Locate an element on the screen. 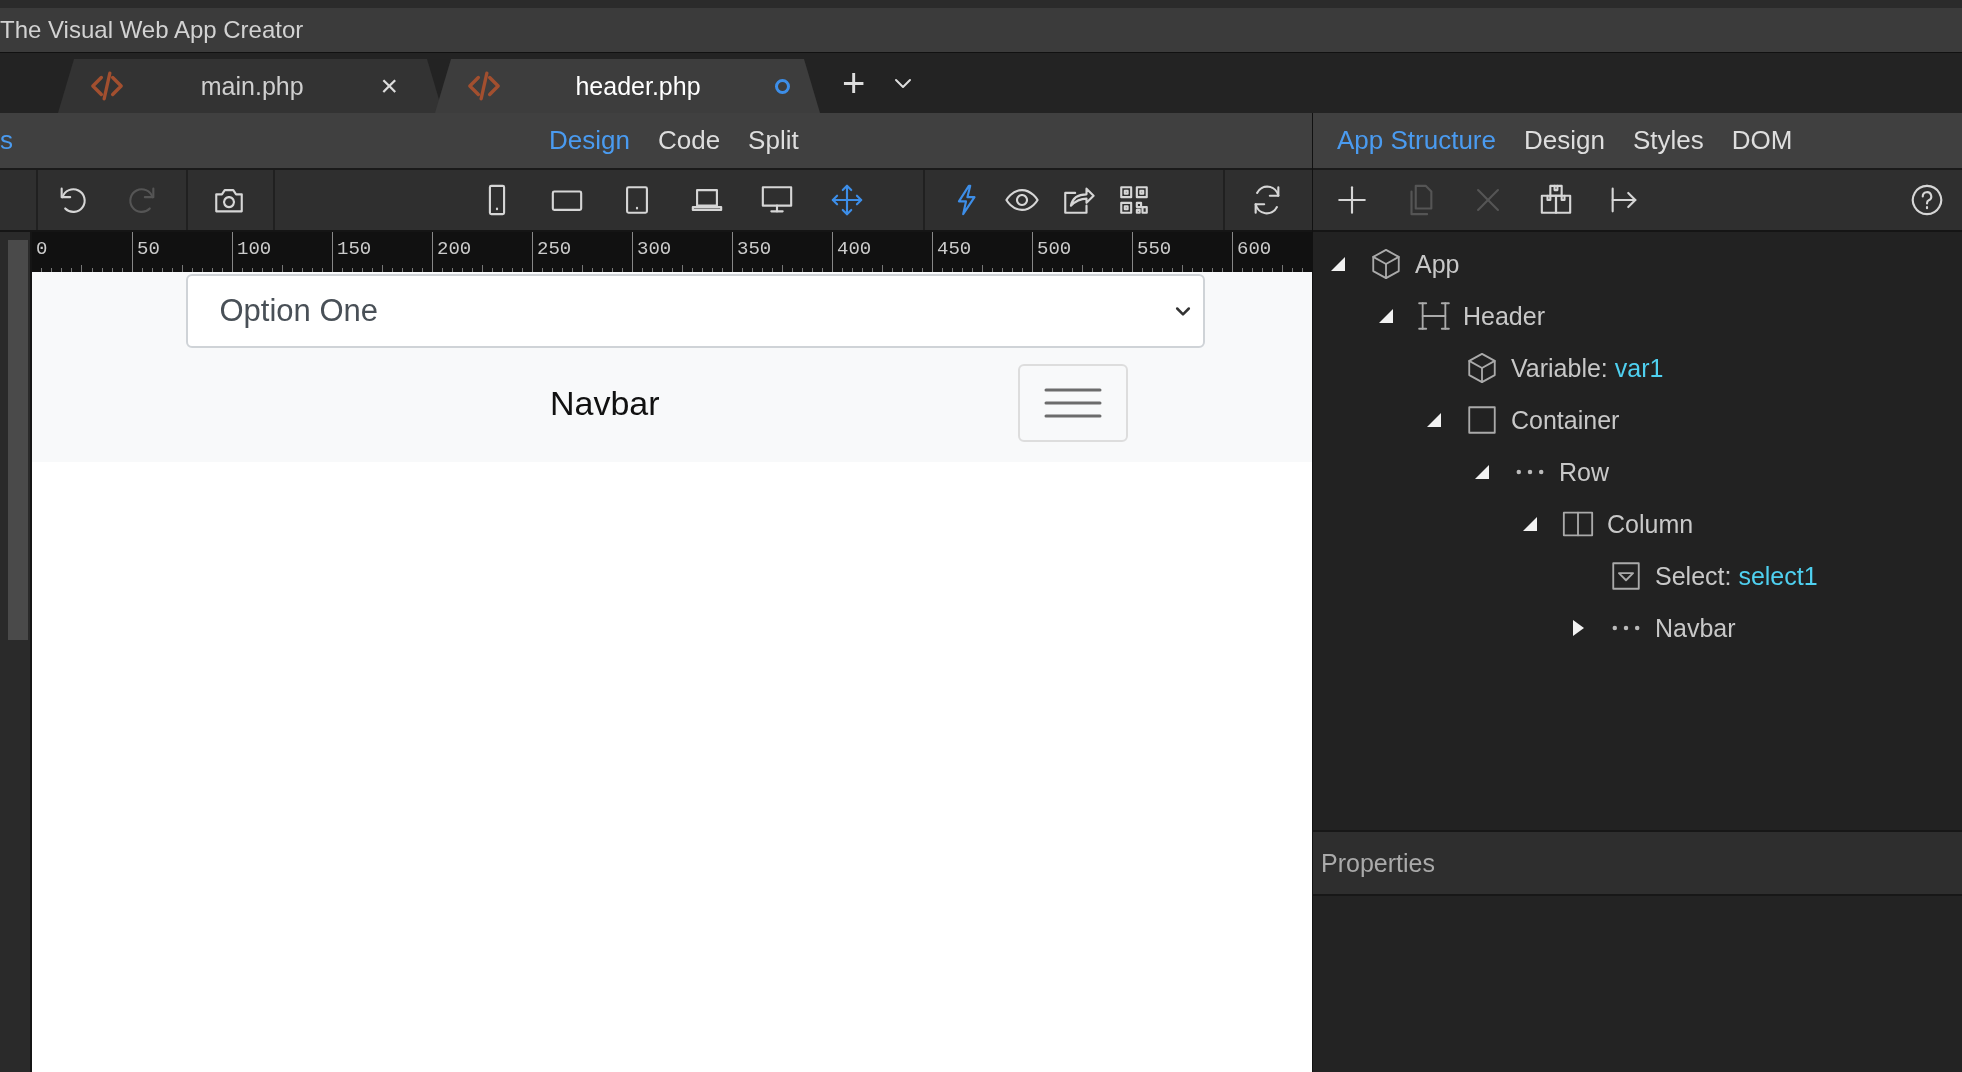 This screenshot has width=1962, height=1072. tree-item: Variable: var1 is located at coordinates (1587, 368).